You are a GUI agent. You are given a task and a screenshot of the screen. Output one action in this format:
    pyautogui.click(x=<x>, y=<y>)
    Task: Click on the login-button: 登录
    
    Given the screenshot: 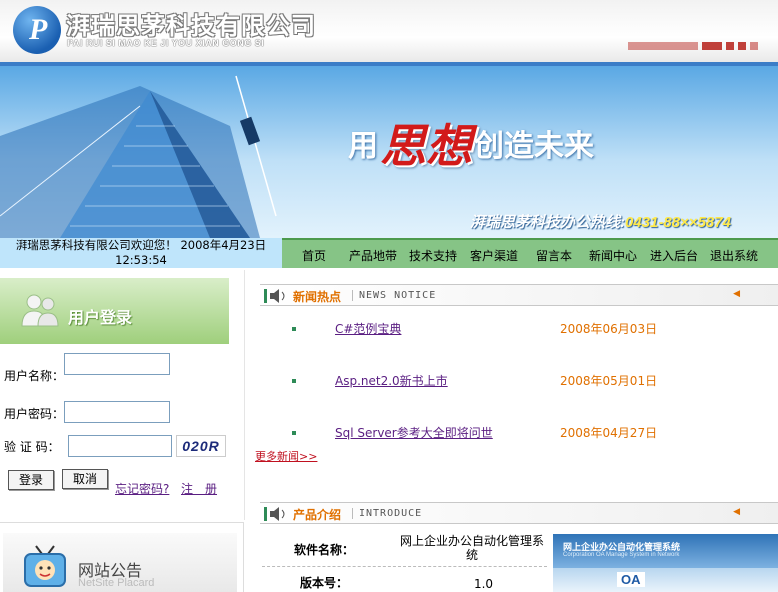 What is the action you would take?
    pyautogui.click(x=31, y=480)
    